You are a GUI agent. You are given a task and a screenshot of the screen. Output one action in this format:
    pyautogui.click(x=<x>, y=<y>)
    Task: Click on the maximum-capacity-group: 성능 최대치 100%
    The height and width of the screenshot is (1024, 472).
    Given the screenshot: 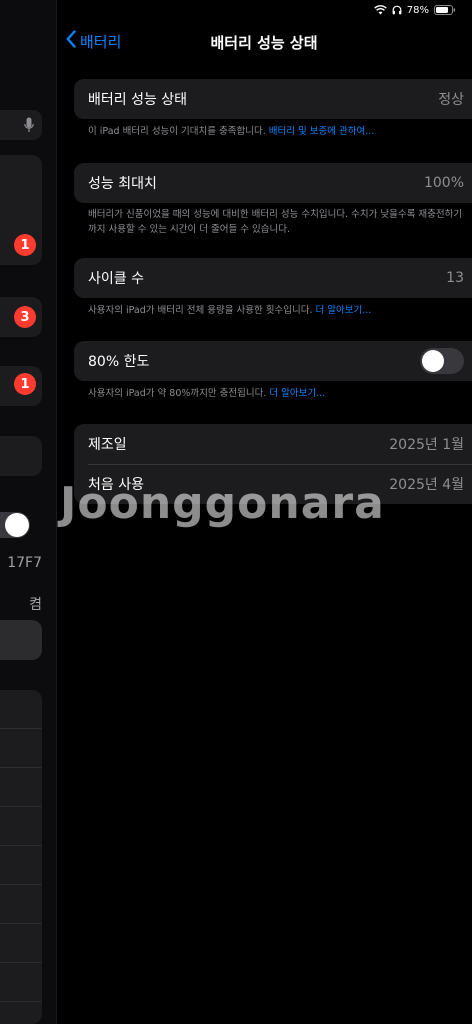 What is the action you would take?
    pyautogui.click(x=273, y=183)
    